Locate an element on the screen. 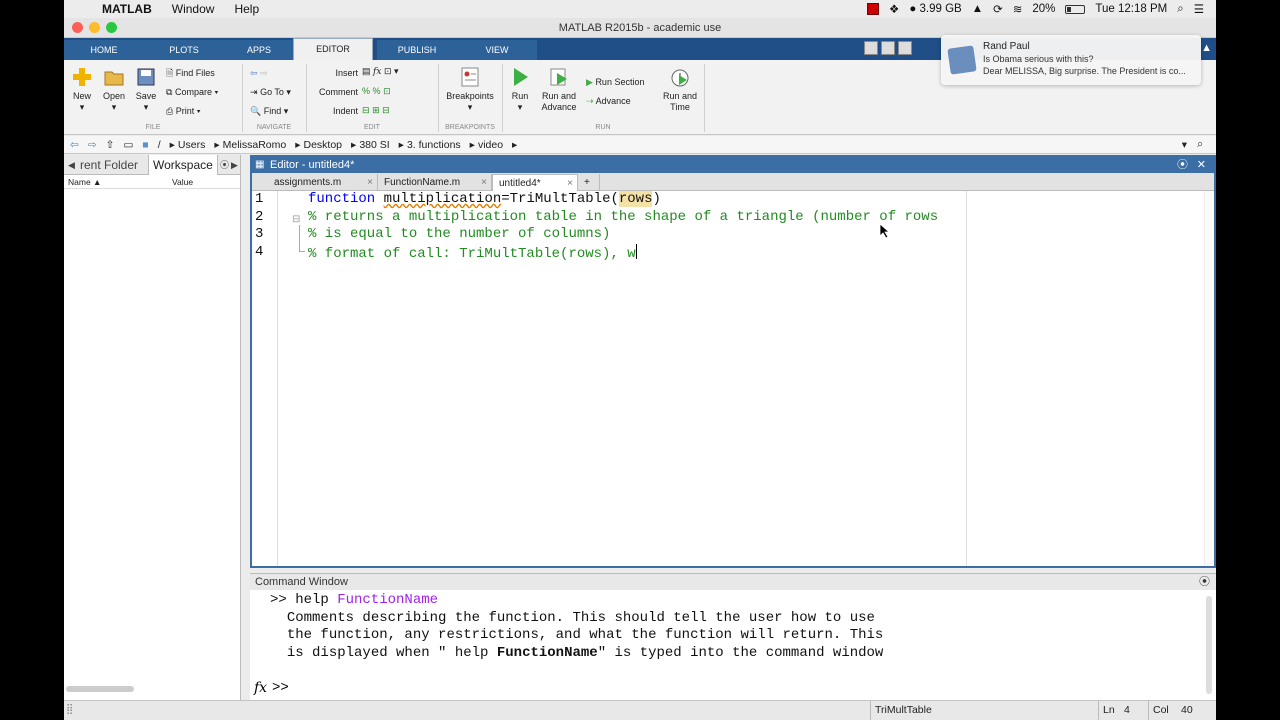 Image resolution: width=1280 pixels, height=720 pixels. smart-indent-icon: ⊟ is located at coordinates (366, 110).